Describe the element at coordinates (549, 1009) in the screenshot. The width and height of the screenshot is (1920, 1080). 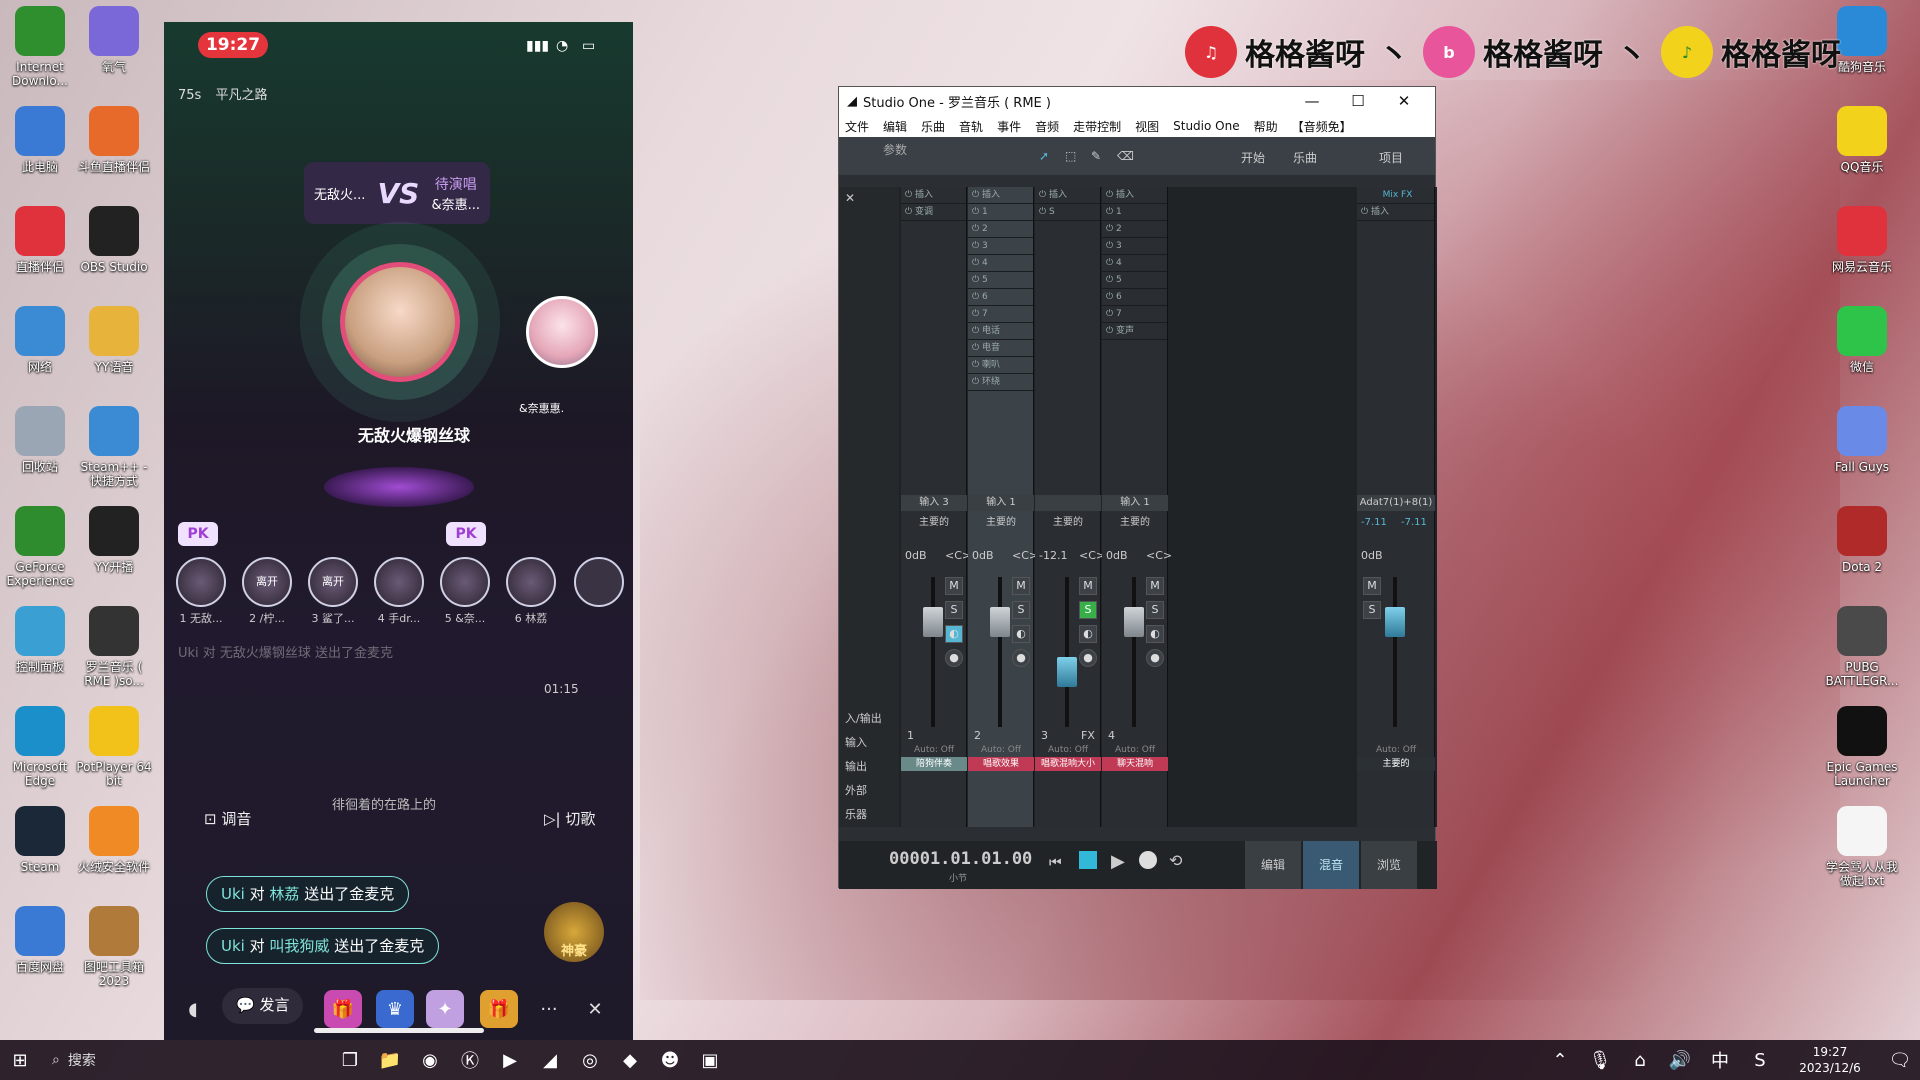
I see `more-icon: ···` at that location.